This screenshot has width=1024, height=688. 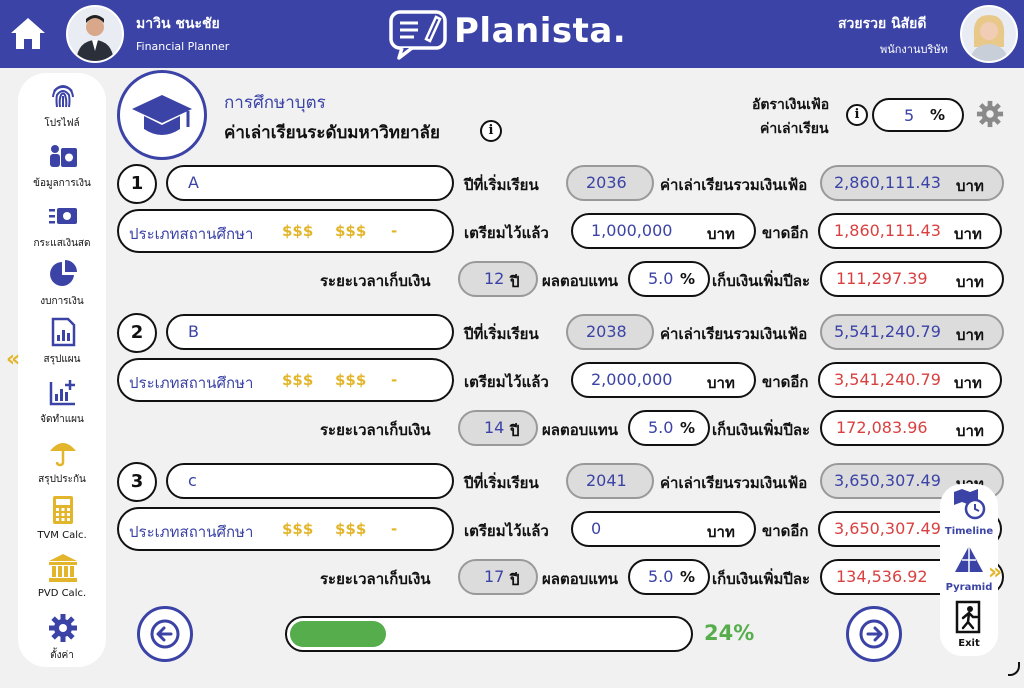 I want to click on child-name-input: A, so click(x=310, y=183).